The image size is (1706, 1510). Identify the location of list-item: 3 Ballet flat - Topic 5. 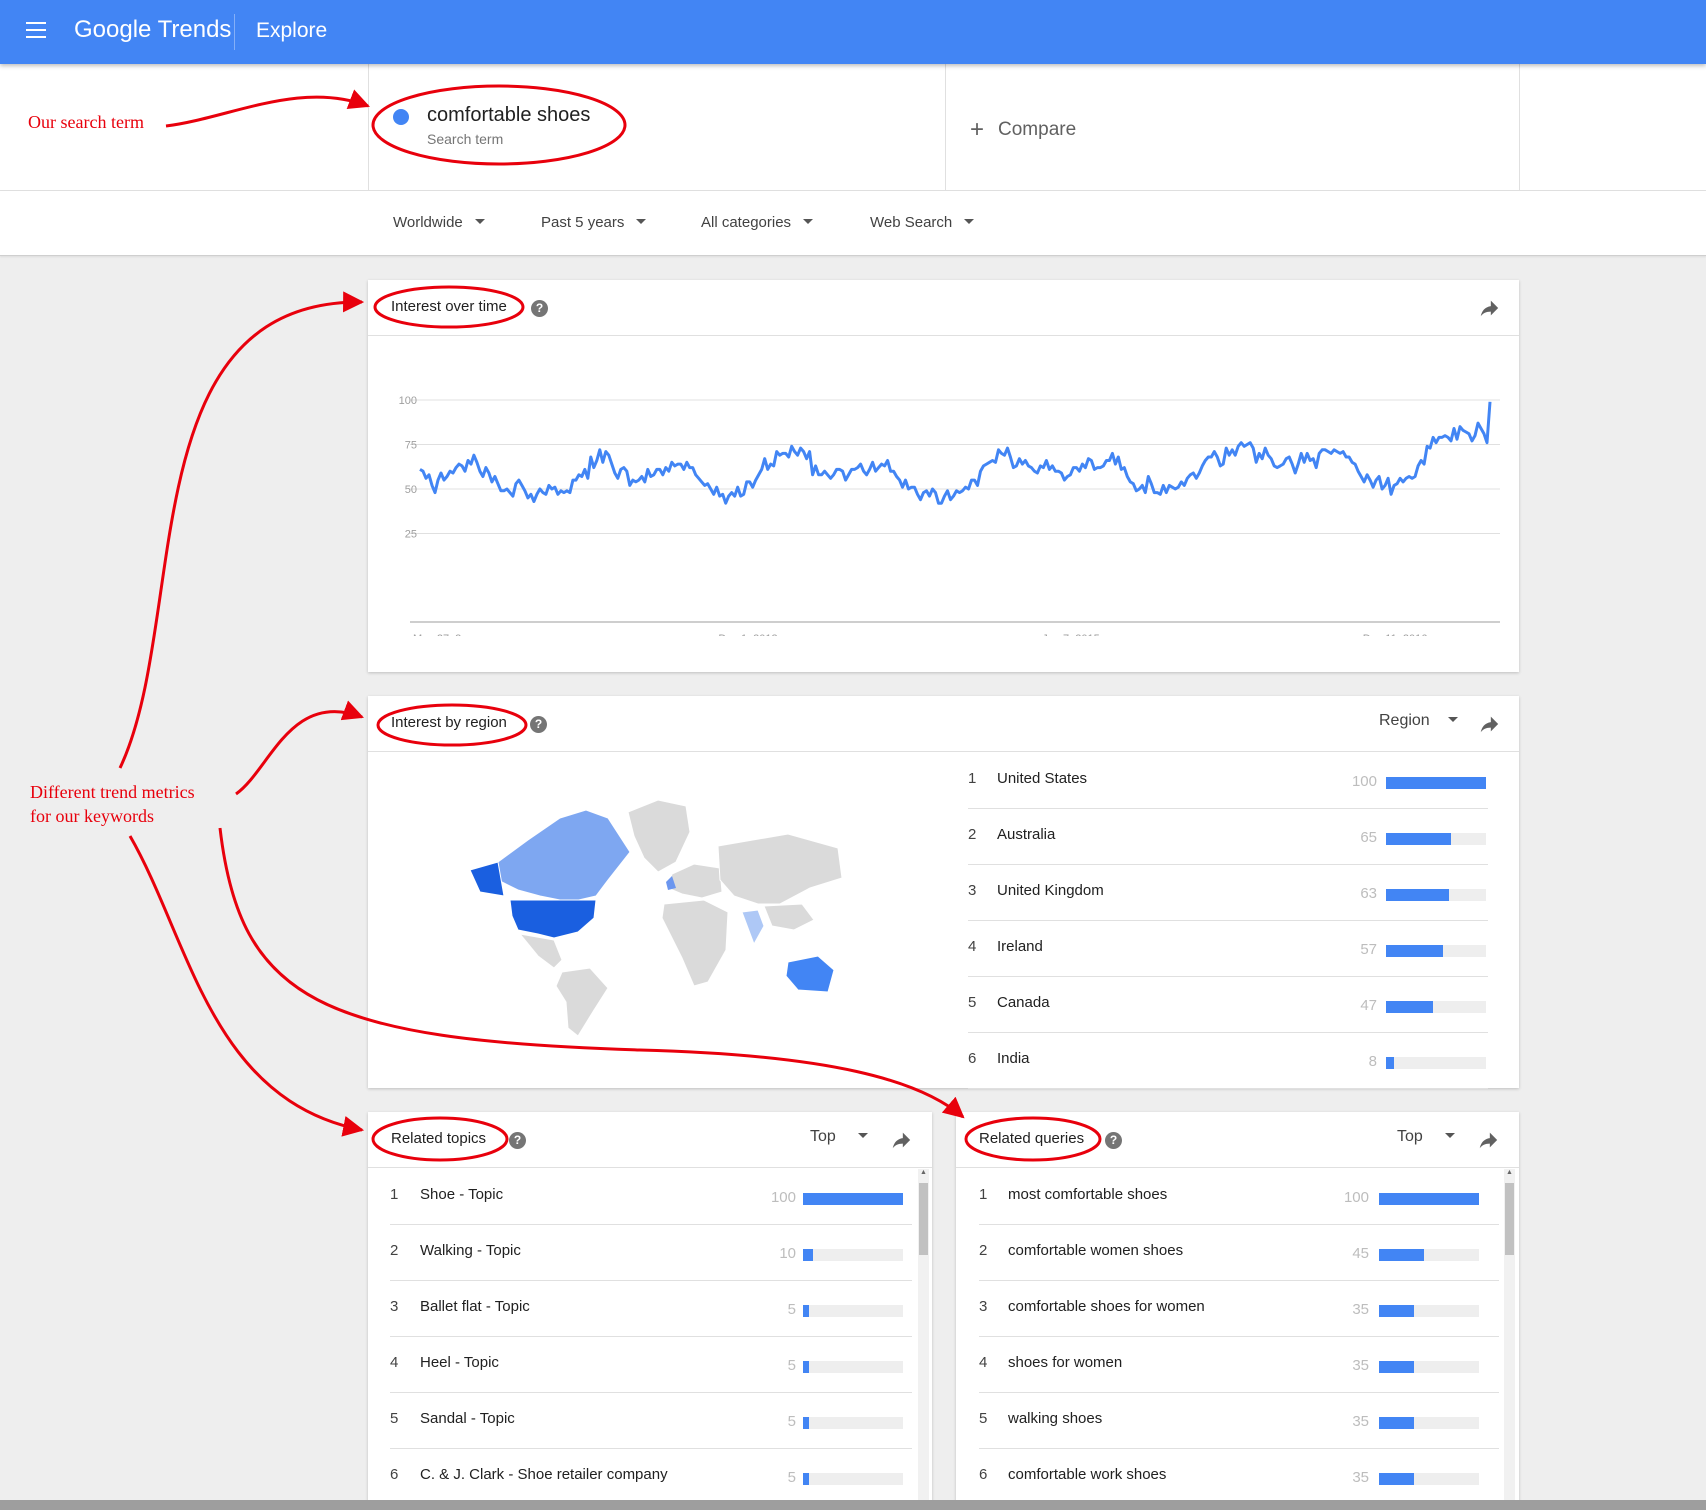
(651, 1308).